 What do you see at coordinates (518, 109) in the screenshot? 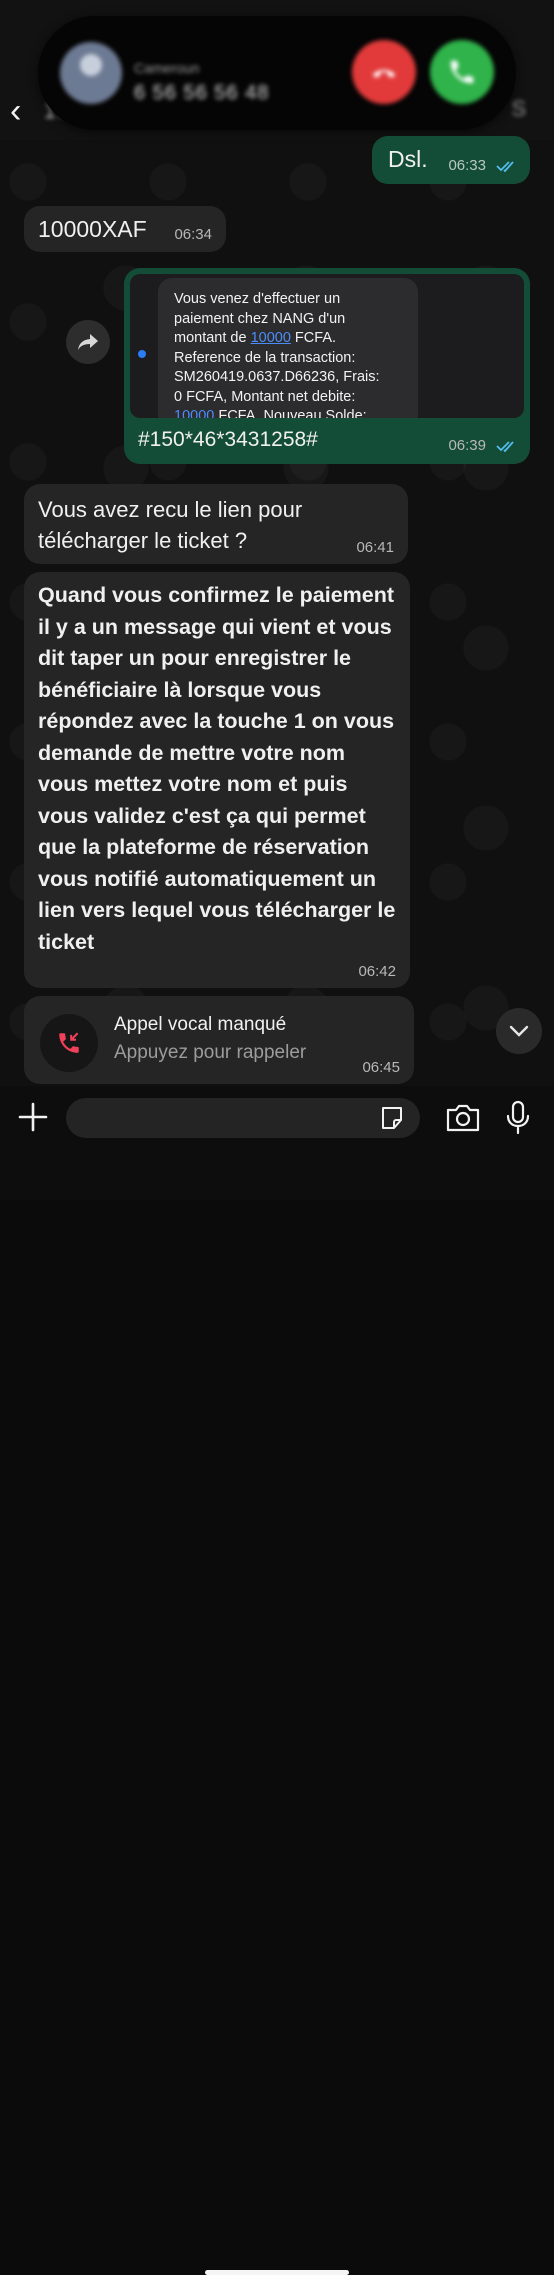
I see `header-icons: S` at bounding box center [518, 109].